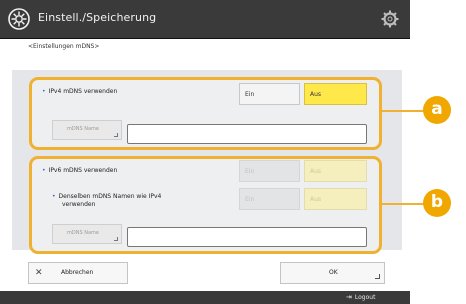  What do you see at coordinates (64, 46) in the screenshot?
I see `breadcrumb: <Einstellungen mDNS>` at bounding box center [64, 46].